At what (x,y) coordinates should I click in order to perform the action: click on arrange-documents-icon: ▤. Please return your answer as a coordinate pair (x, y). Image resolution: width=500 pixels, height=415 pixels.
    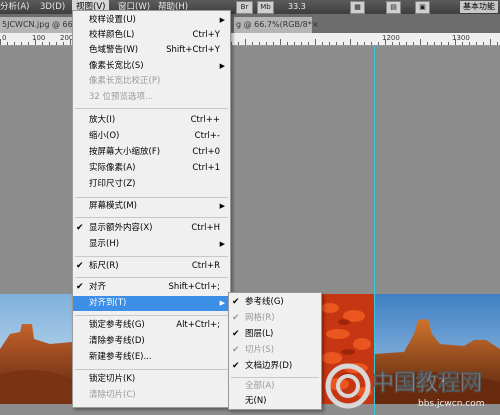
    Looking at the image, I should click on (393, 7).